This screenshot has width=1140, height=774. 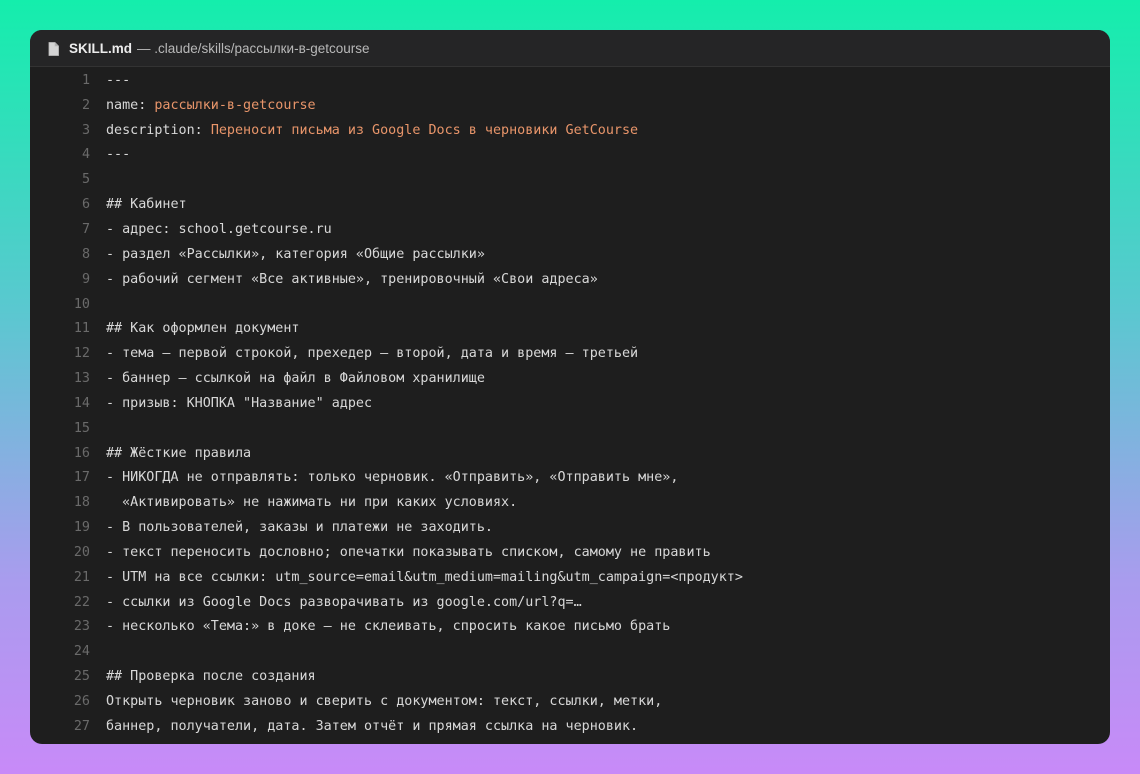 I want to click on code-line: 25 ## Проверка после создания, so click(x=570, y=676).